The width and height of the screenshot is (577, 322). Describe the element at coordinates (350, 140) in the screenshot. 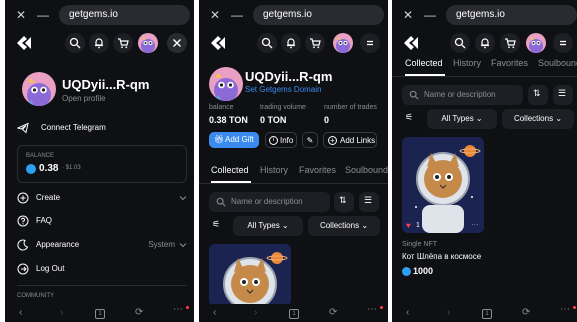

I see `add-links-button: + Add Links` at that location.